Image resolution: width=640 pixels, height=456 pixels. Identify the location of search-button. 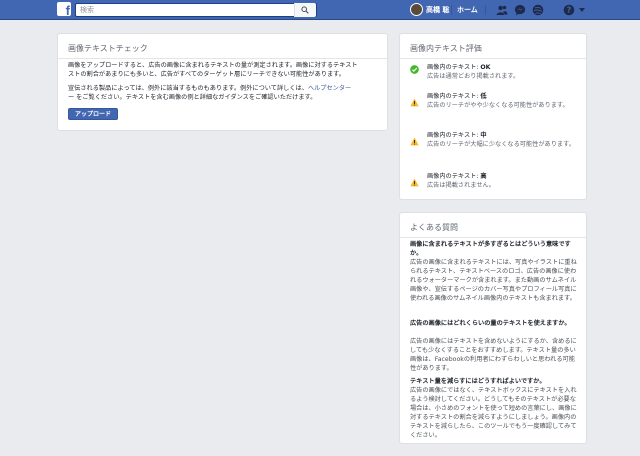
(305, 10).